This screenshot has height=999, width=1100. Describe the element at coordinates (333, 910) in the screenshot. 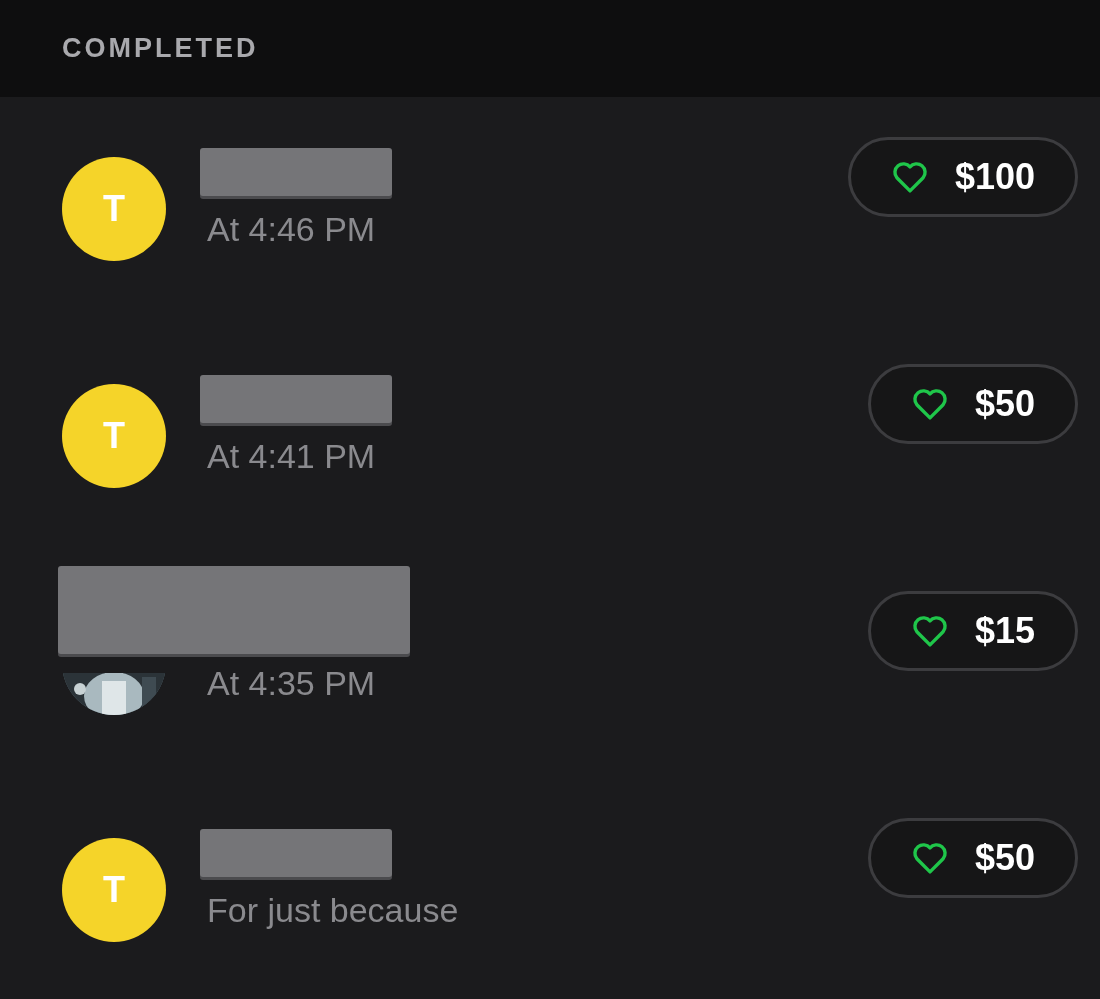

I see `payment-note: For just because` at that location.